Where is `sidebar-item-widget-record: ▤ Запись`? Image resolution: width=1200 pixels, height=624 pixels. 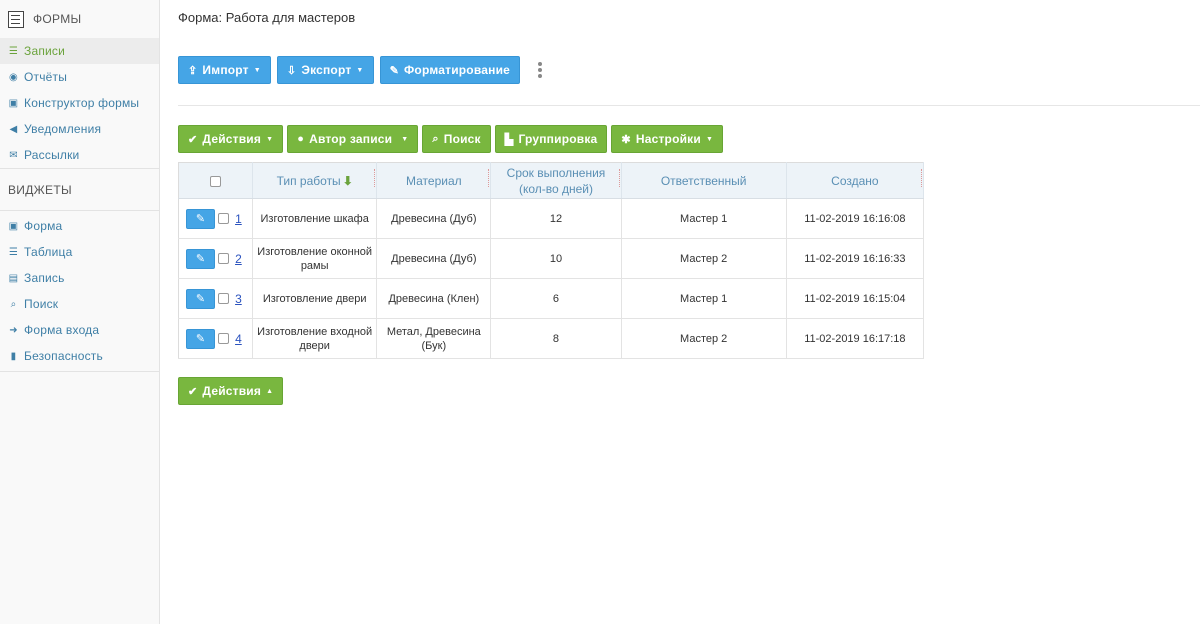
sidebar-item-widget-record: ▤ Запись is located at coordinates (79, 278).